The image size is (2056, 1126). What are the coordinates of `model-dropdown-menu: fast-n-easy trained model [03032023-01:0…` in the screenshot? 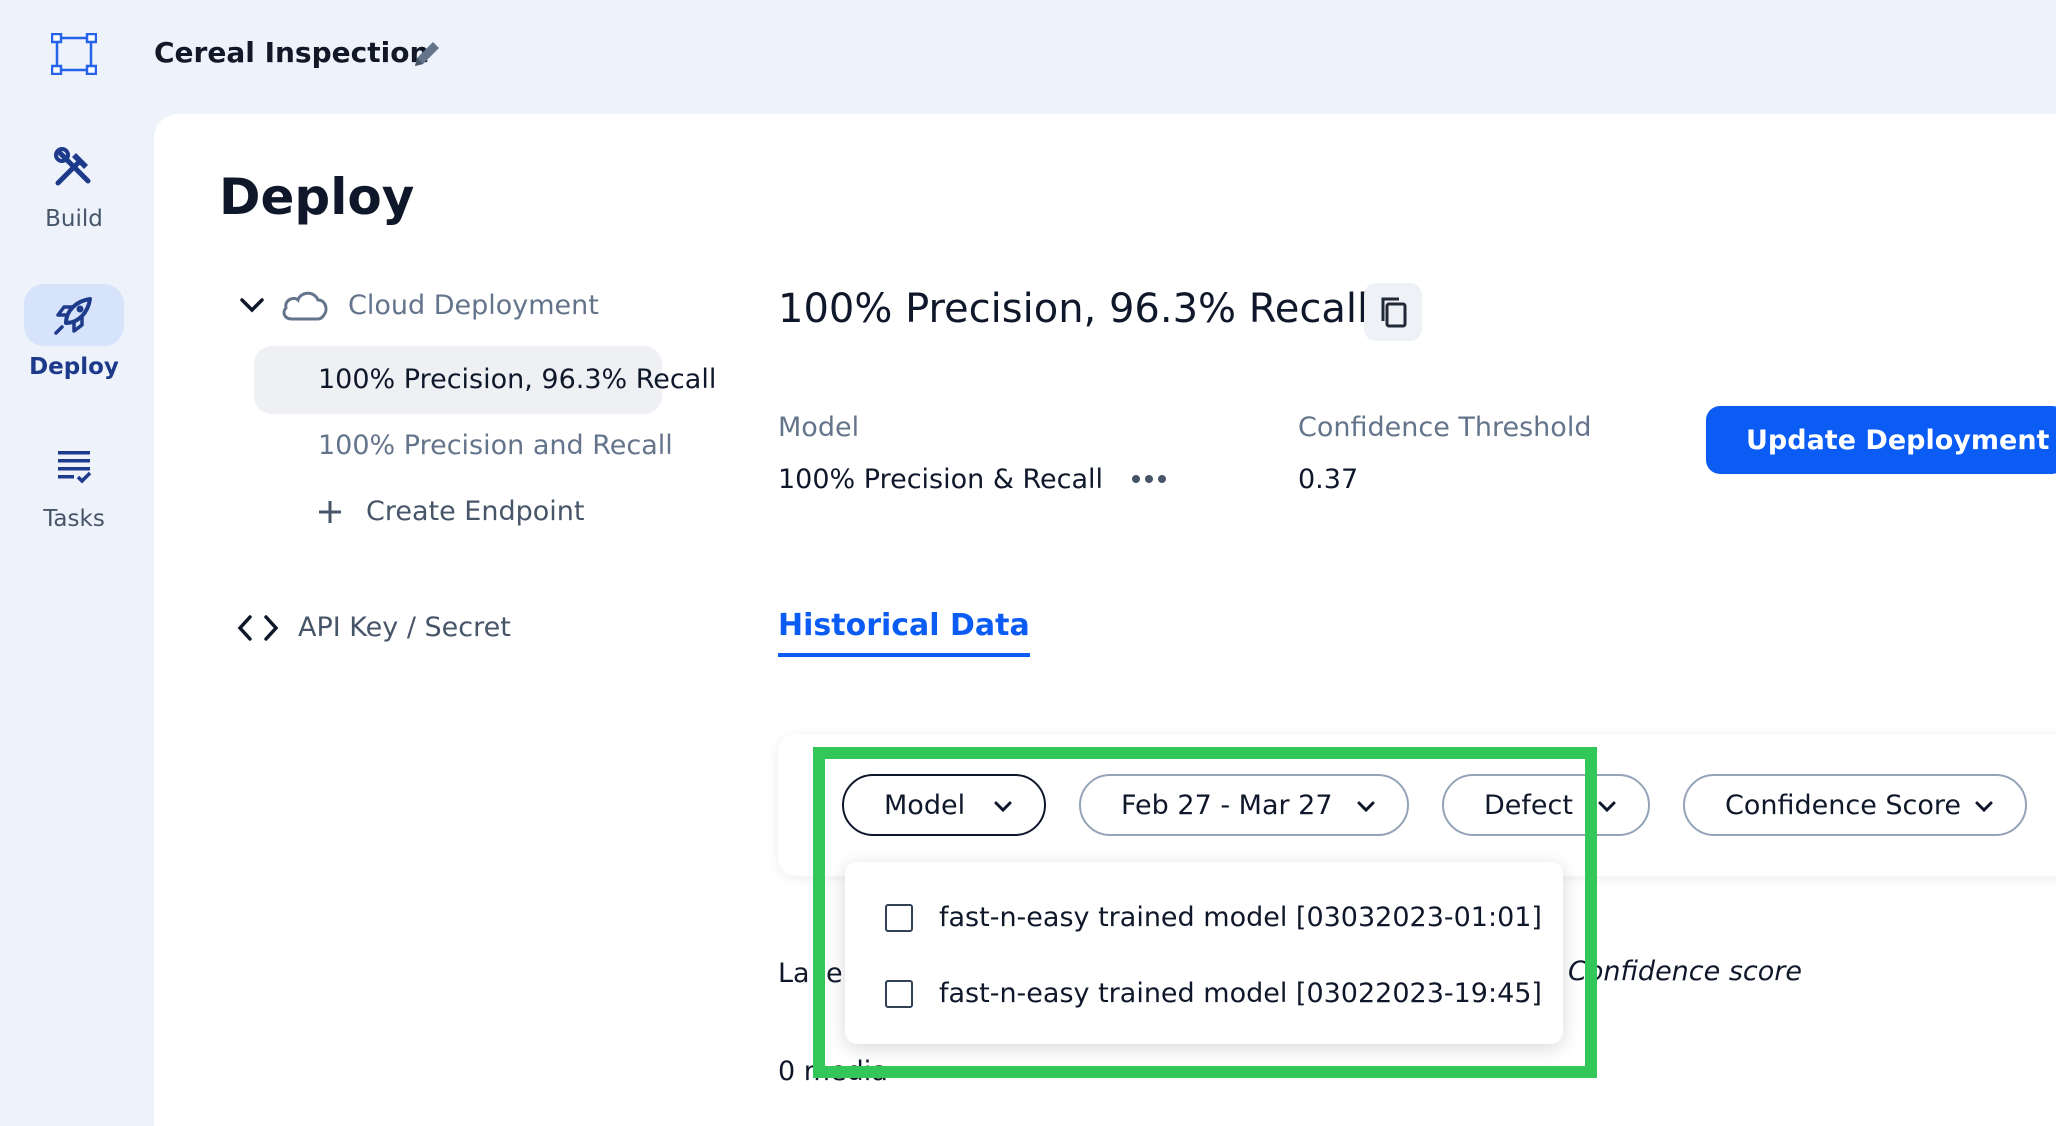 It's located at (1204, 953).